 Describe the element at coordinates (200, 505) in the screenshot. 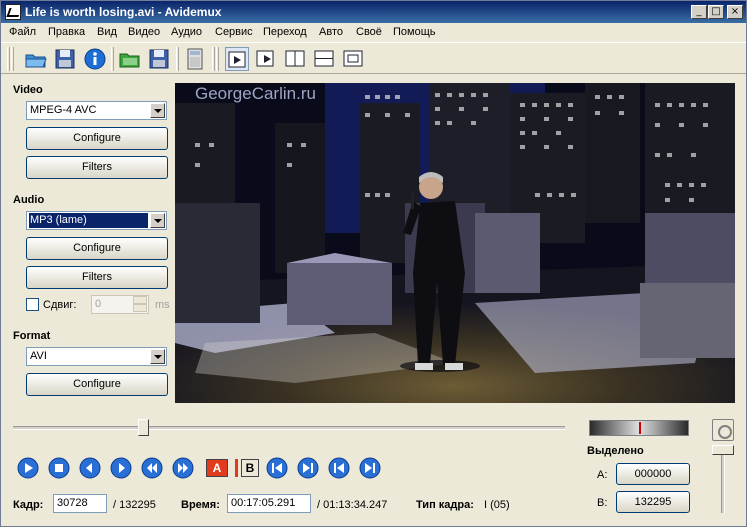

I see `time-label: Время:` at that location.